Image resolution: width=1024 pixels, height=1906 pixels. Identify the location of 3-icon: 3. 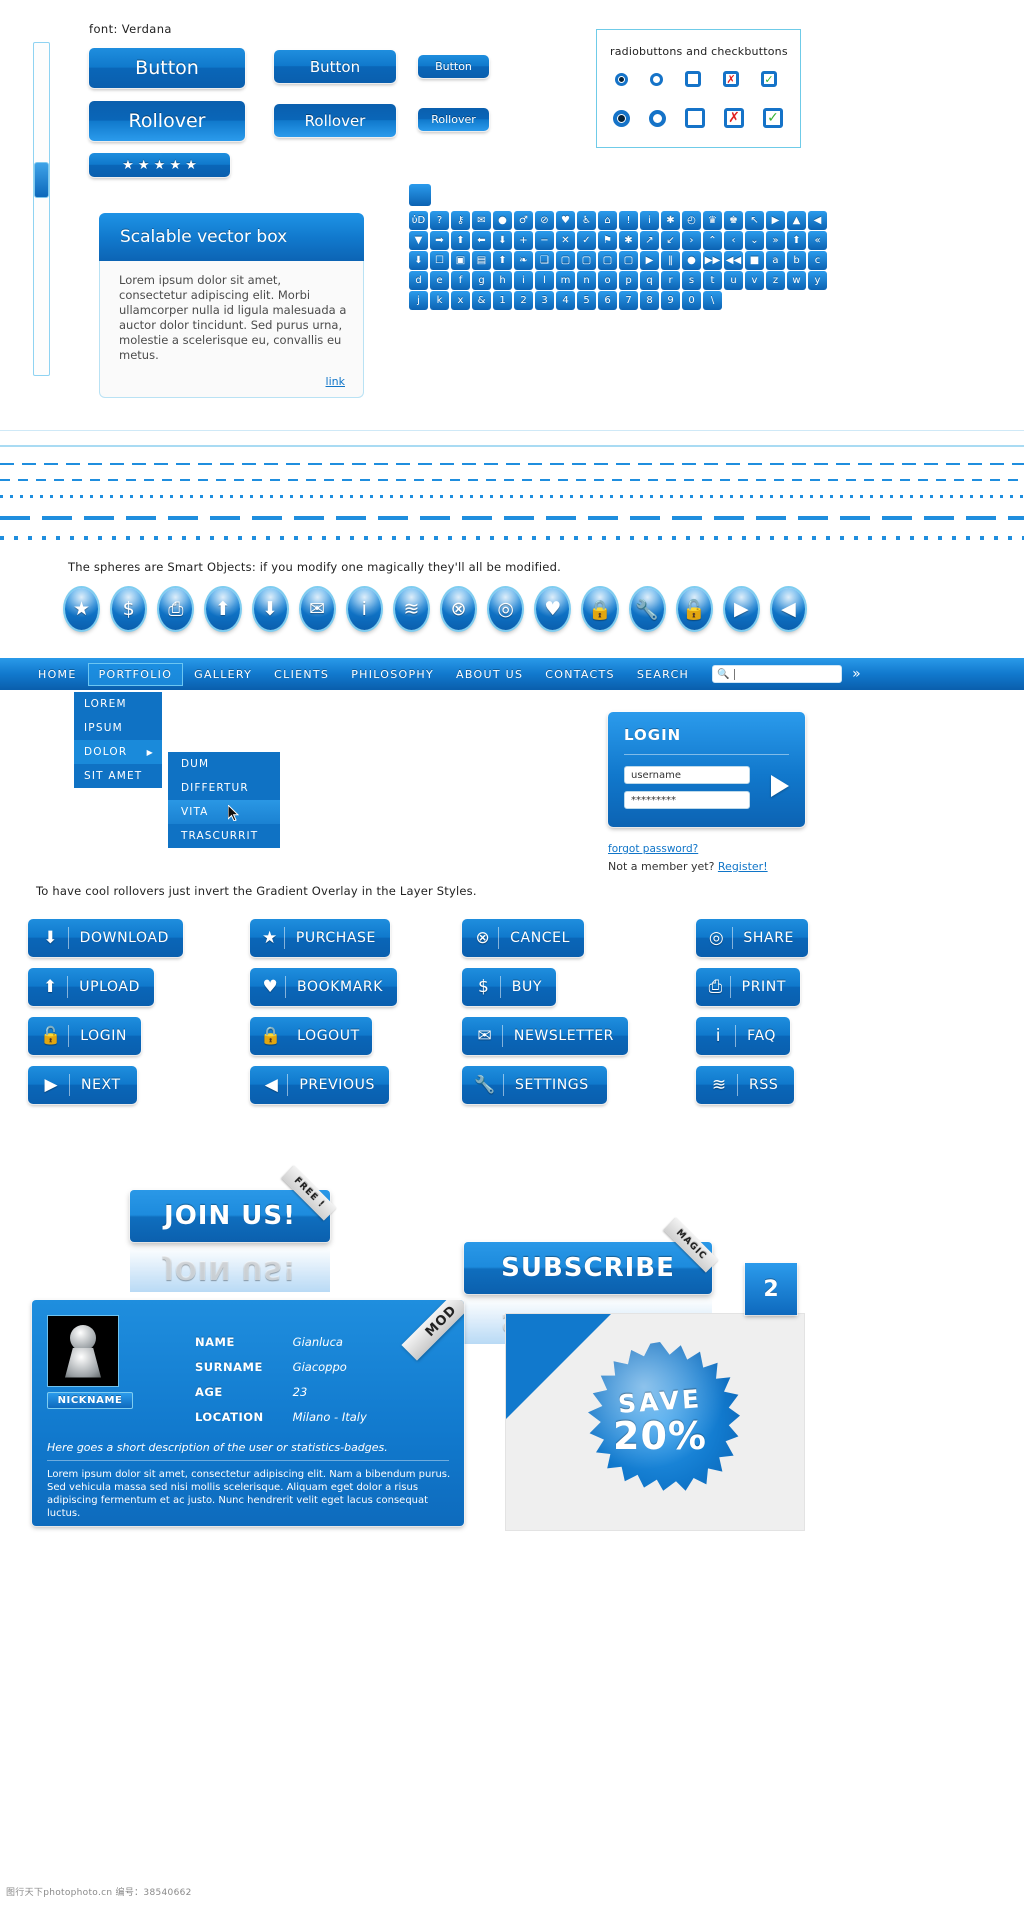
(544, 300).